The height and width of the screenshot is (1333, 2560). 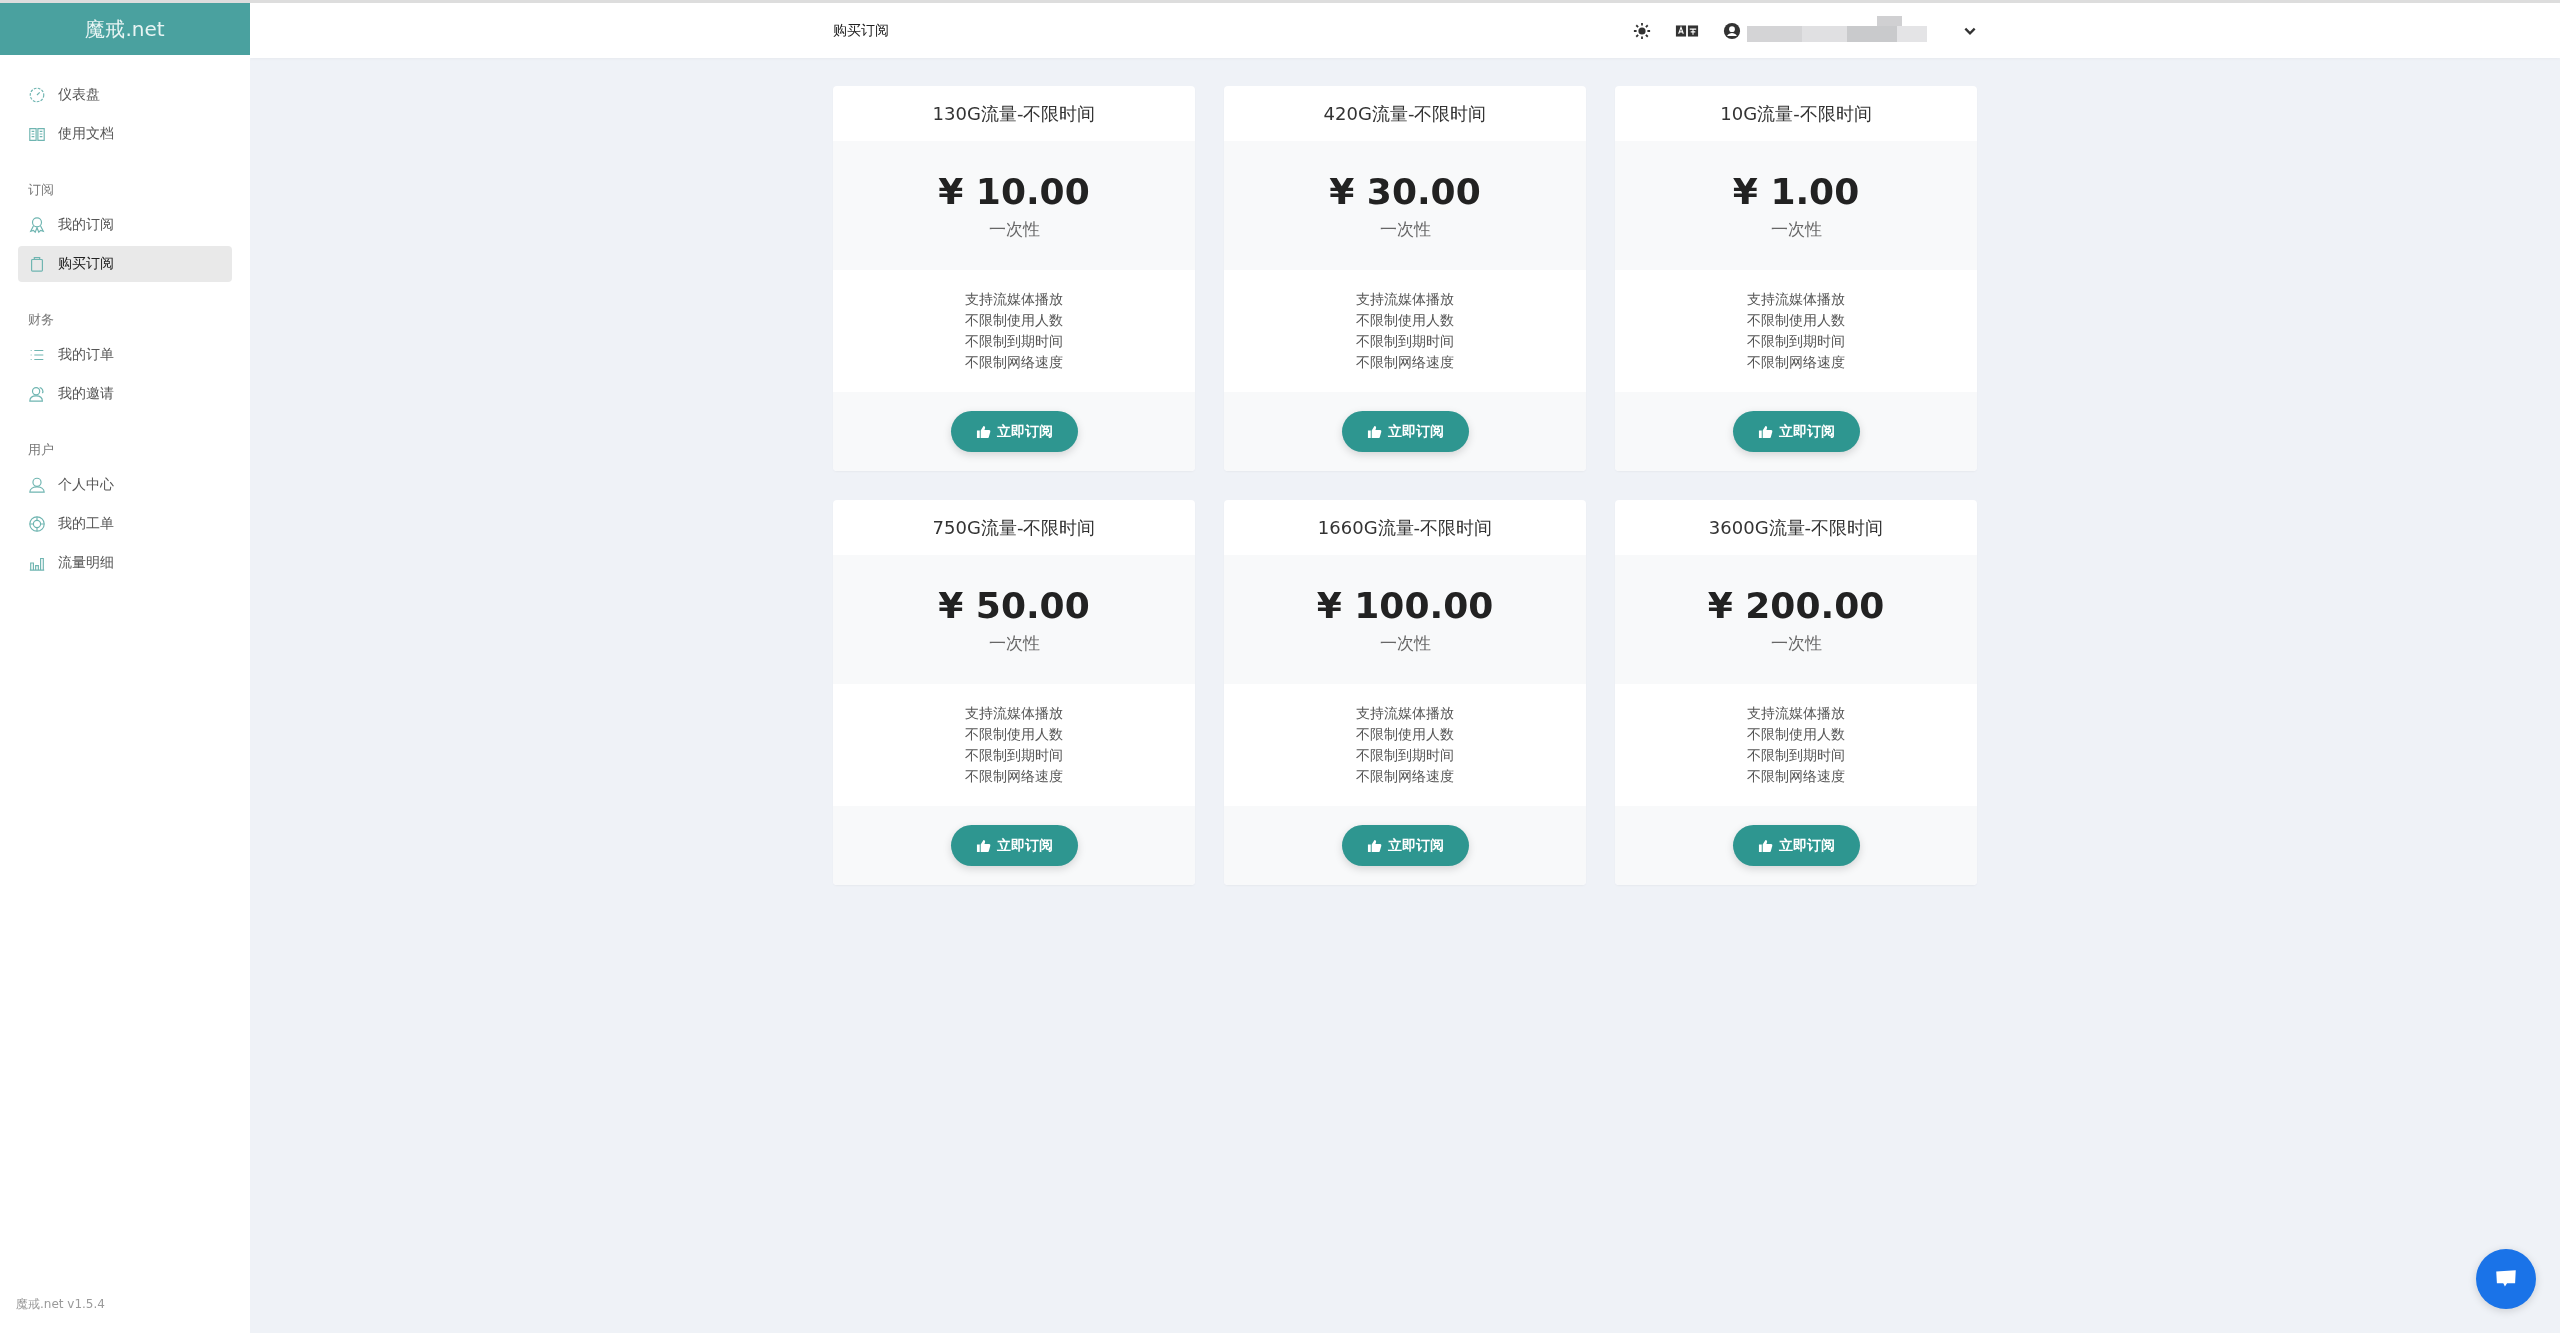 What do you see at coordinates (37, 485) in the screenshot?
I see `user-icon` at bounding box center [37, 485].